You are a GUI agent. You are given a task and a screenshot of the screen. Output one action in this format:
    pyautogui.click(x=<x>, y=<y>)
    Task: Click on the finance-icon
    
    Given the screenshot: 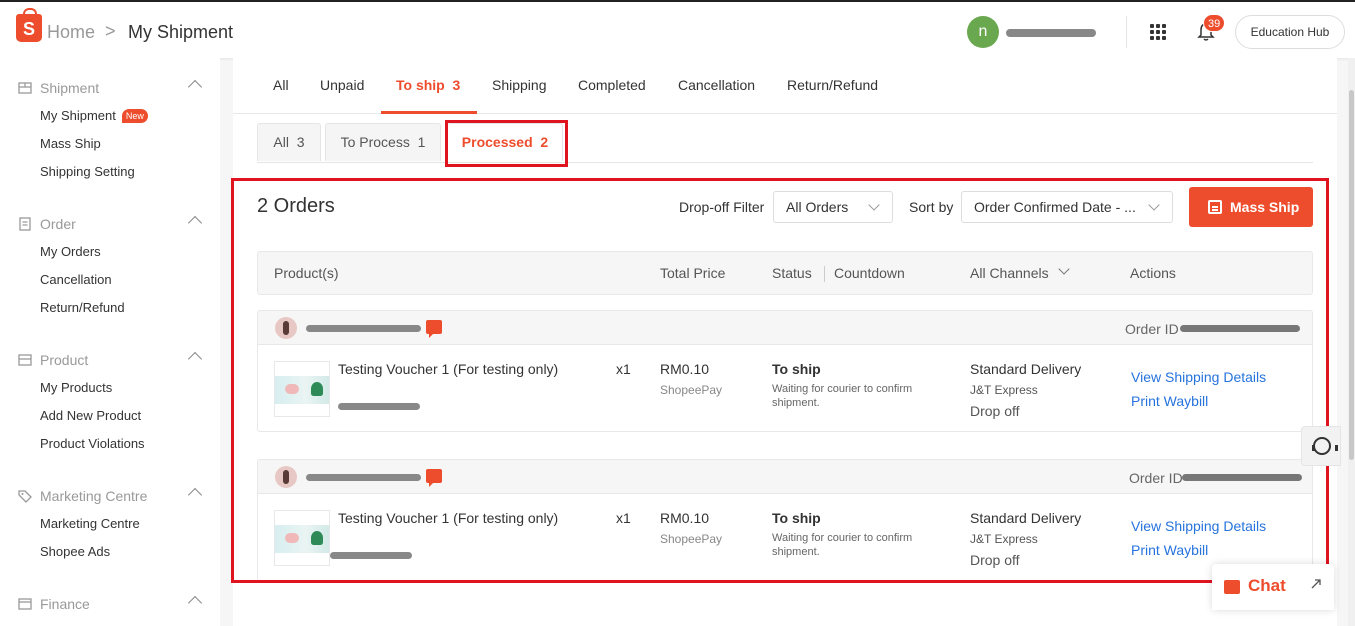 What is the action you would take?
    pyautogui.click(x=25, y=604)
    